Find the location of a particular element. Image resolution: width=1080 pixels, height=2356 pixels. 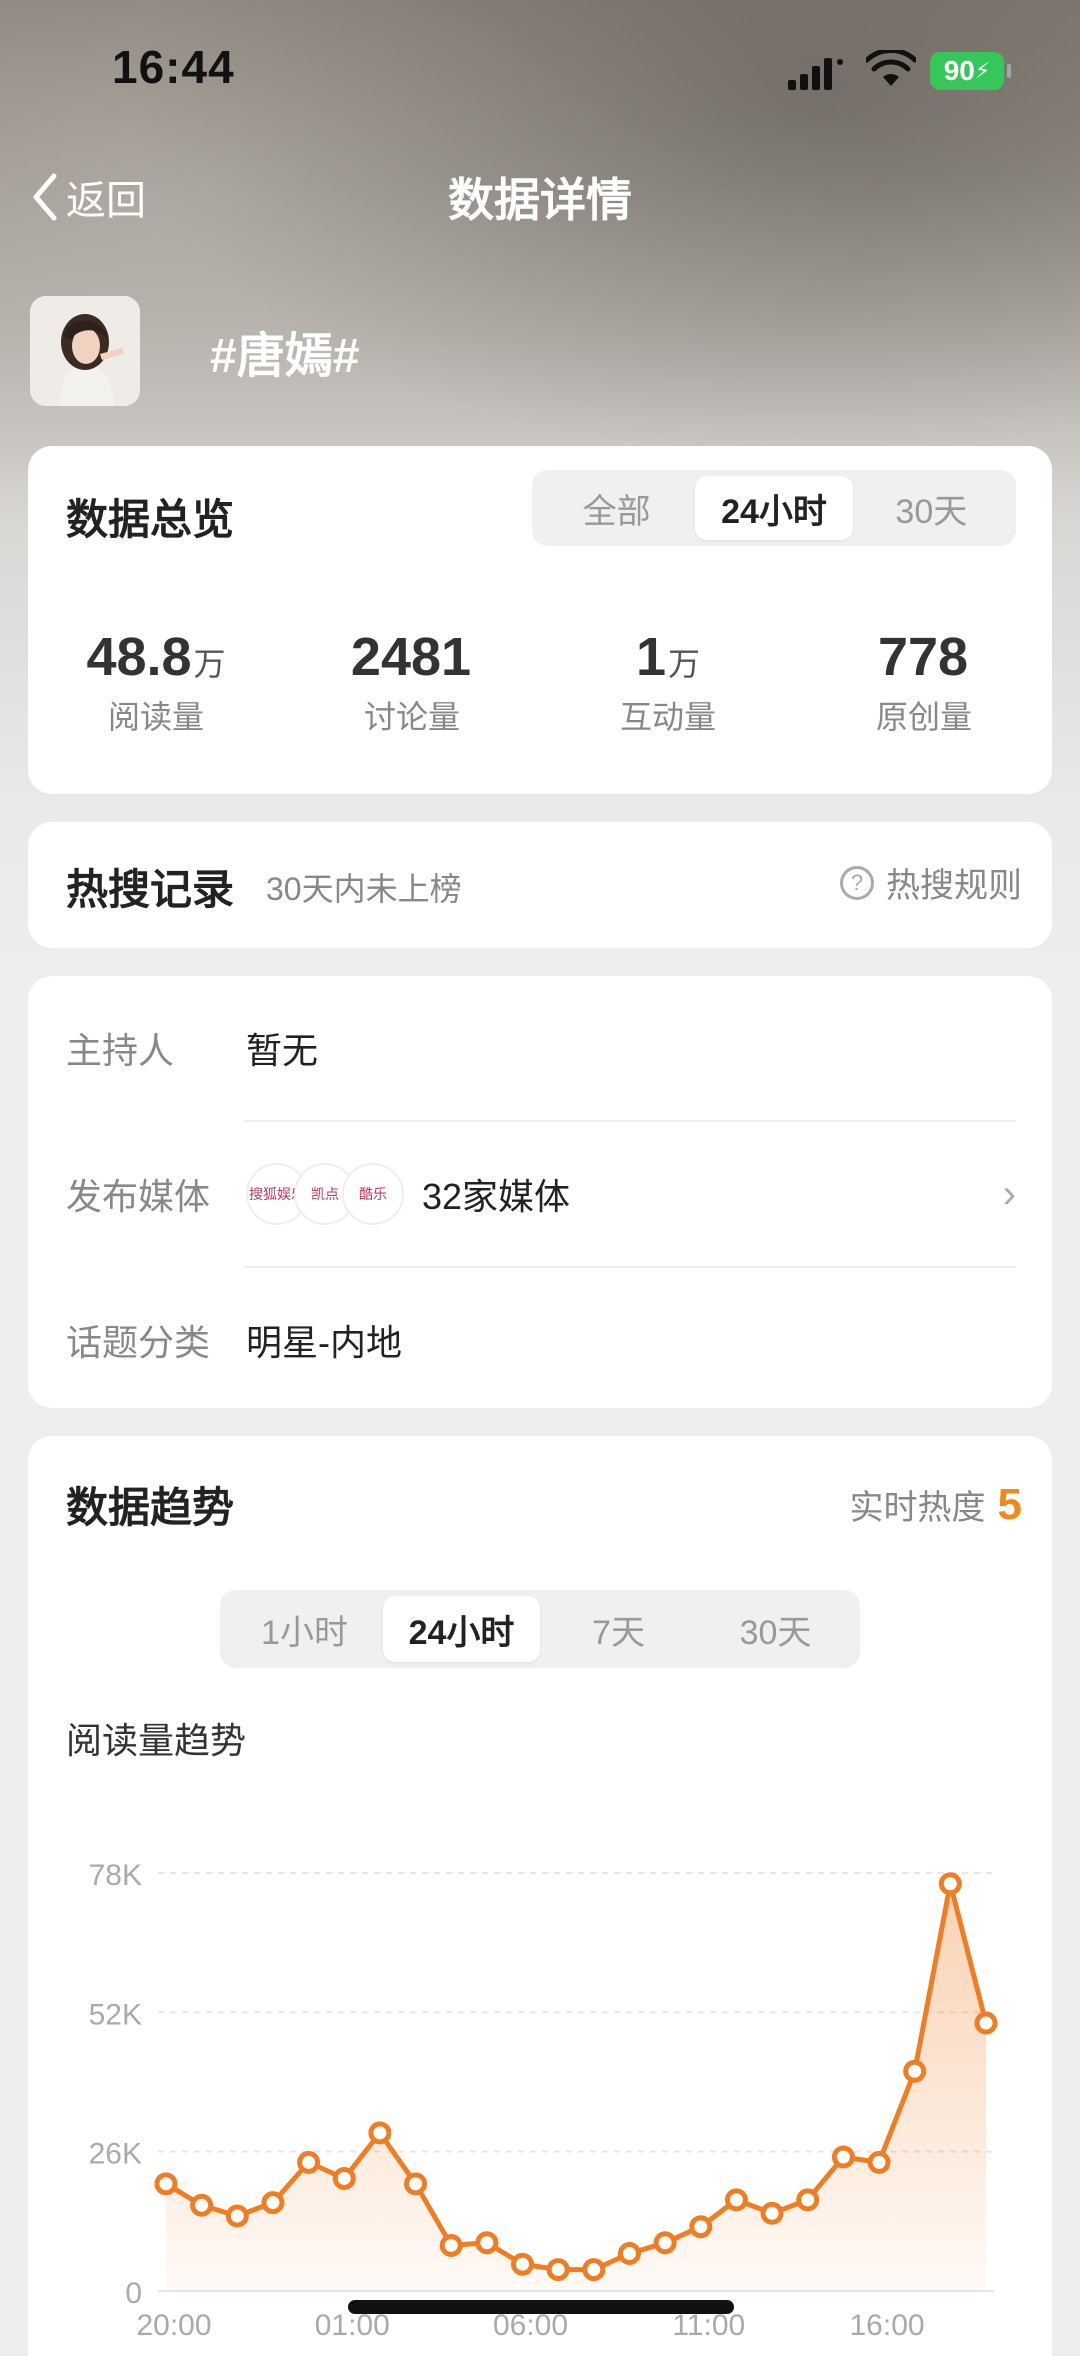

stat-label: 互动量 is located at coordinates (667, 717).